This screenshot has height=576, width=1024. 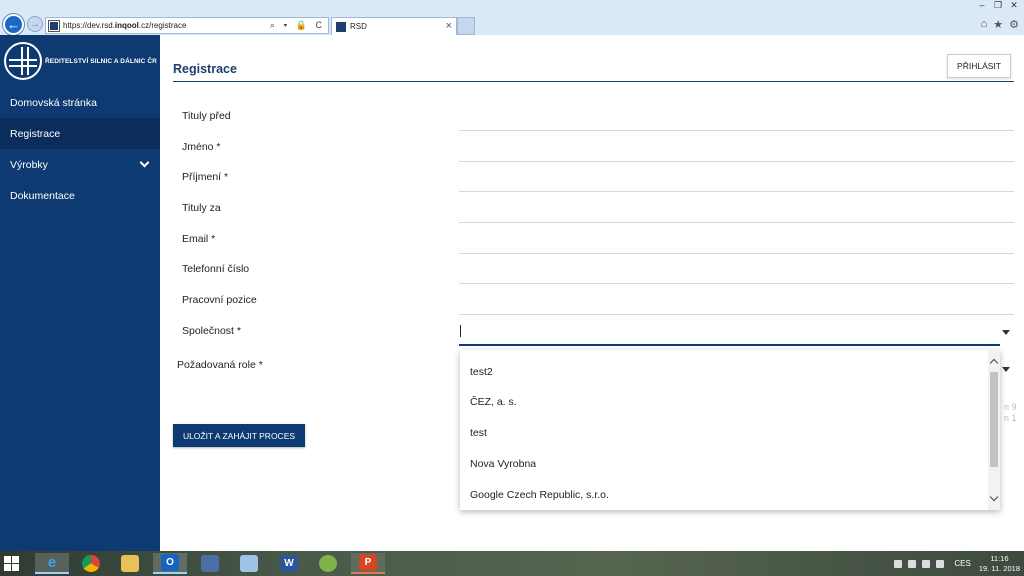 I want to click on taskbar-paint, so click(x=328, y=563).